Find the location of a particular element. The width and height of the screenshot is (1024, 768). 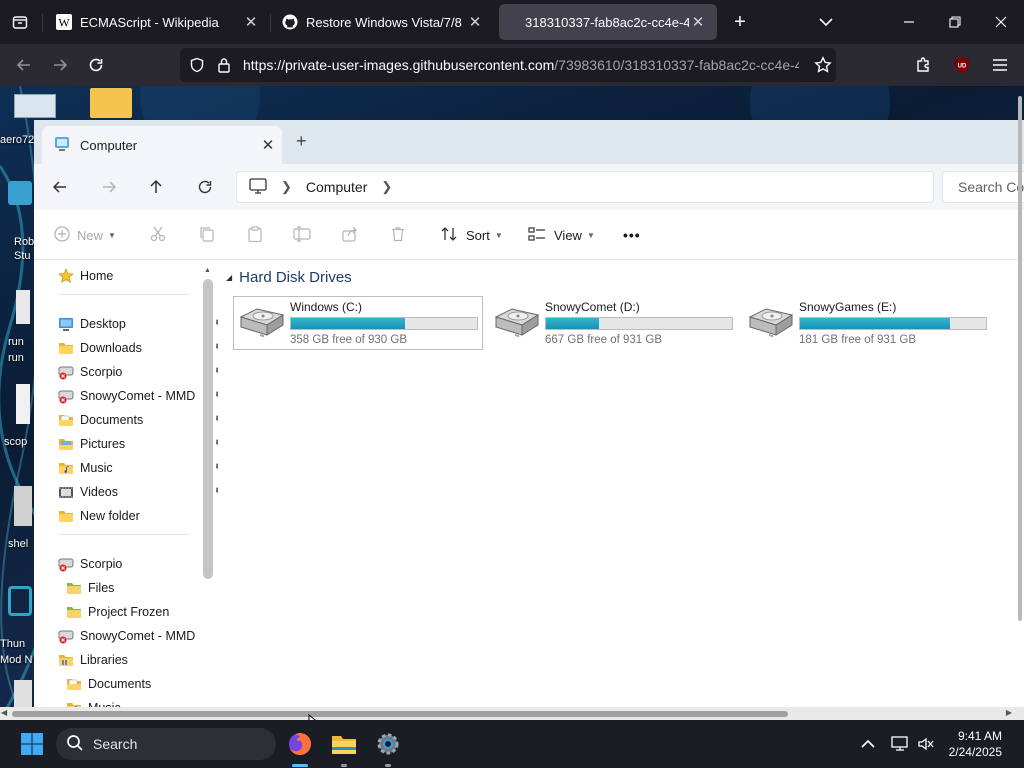

desktop-shortcut-icon is located at coordinates (35, 106).